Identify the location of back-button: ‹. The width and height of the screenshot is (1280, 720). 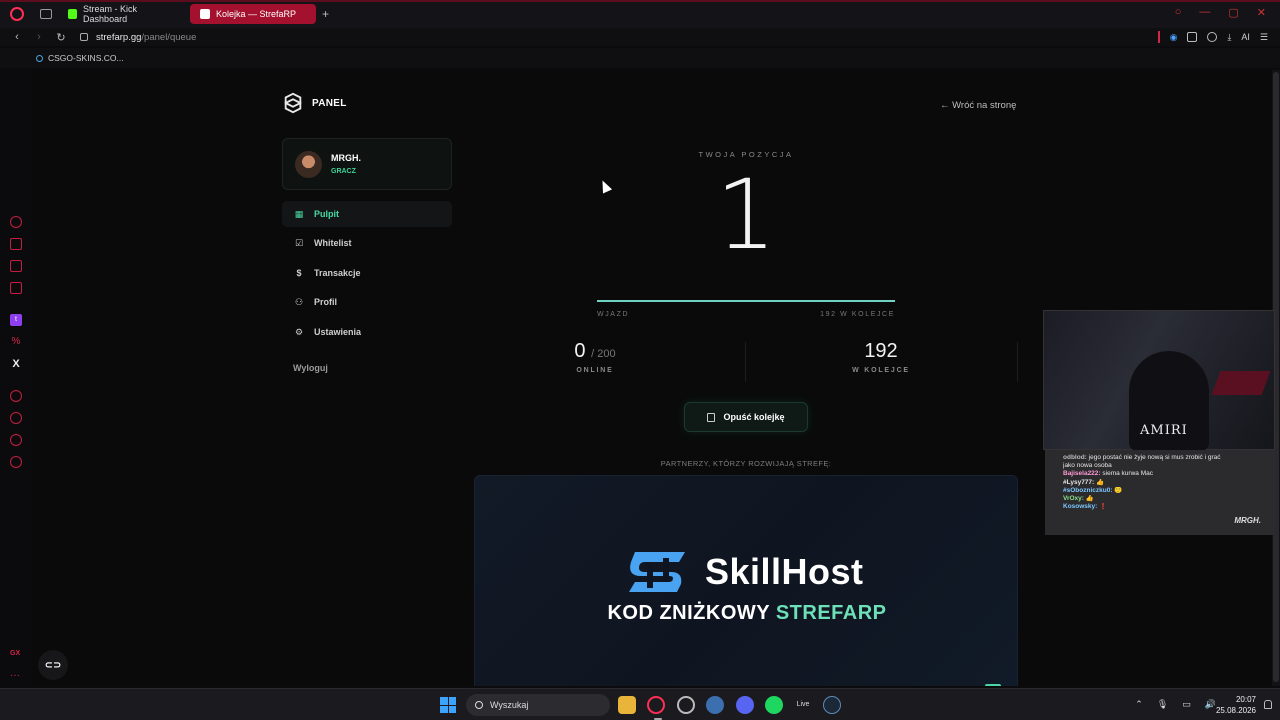
(17, 37).